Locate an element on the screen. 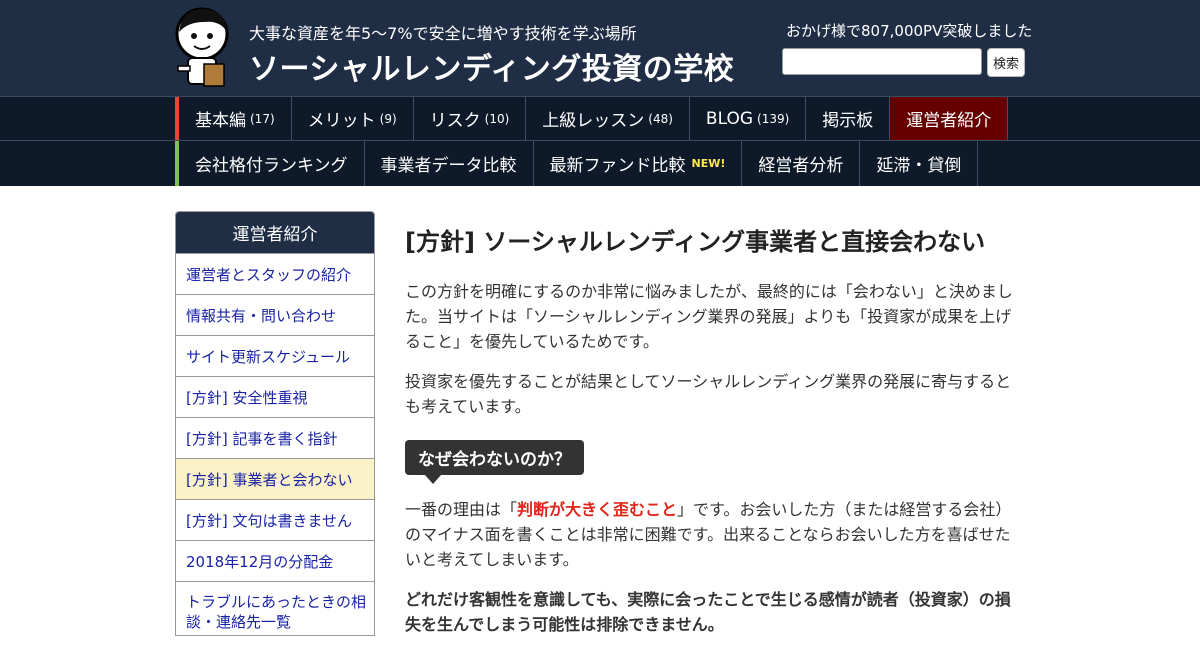 This screenshot has height=652, width=1200. nav-item-executives: 経営者分析 is located at coordinates (801, 163).